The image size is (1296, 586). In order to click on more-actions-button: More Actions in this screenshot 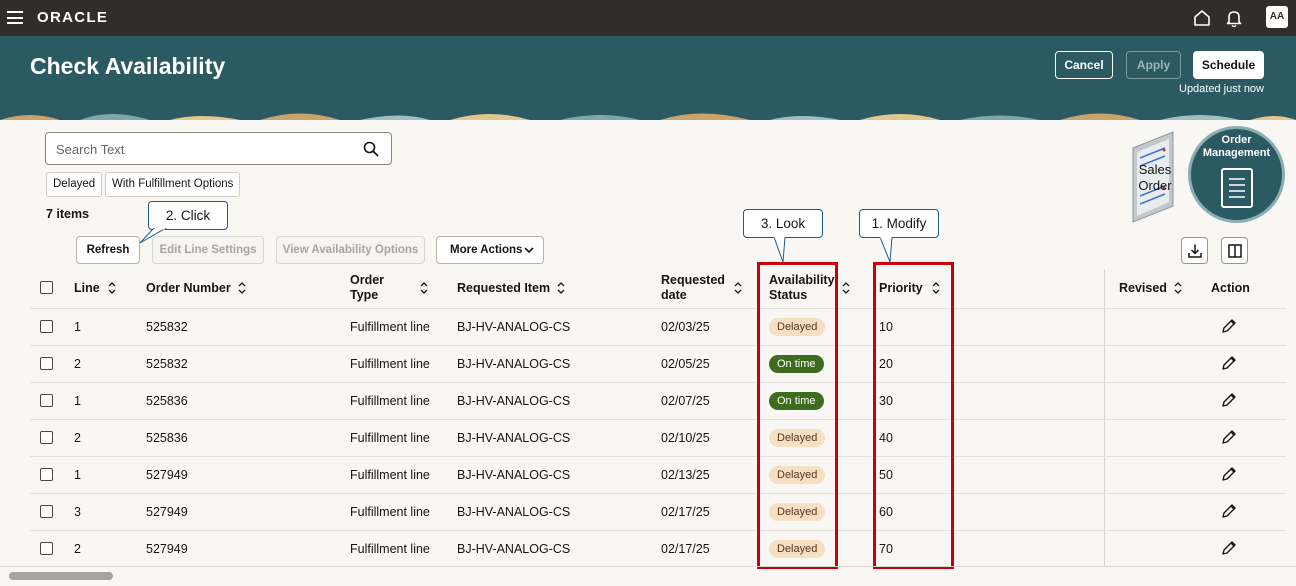, I will do `click(490, 250)`.